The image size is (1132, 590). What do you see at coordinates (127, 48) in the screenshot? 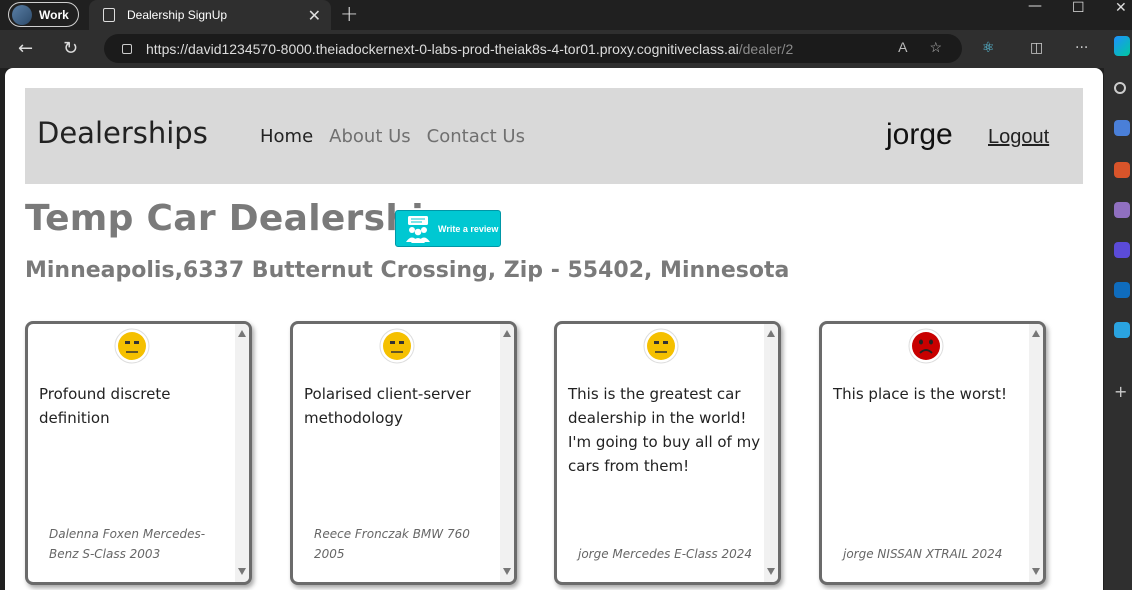
I see `lock-icon` at bounding box center [127, 48].